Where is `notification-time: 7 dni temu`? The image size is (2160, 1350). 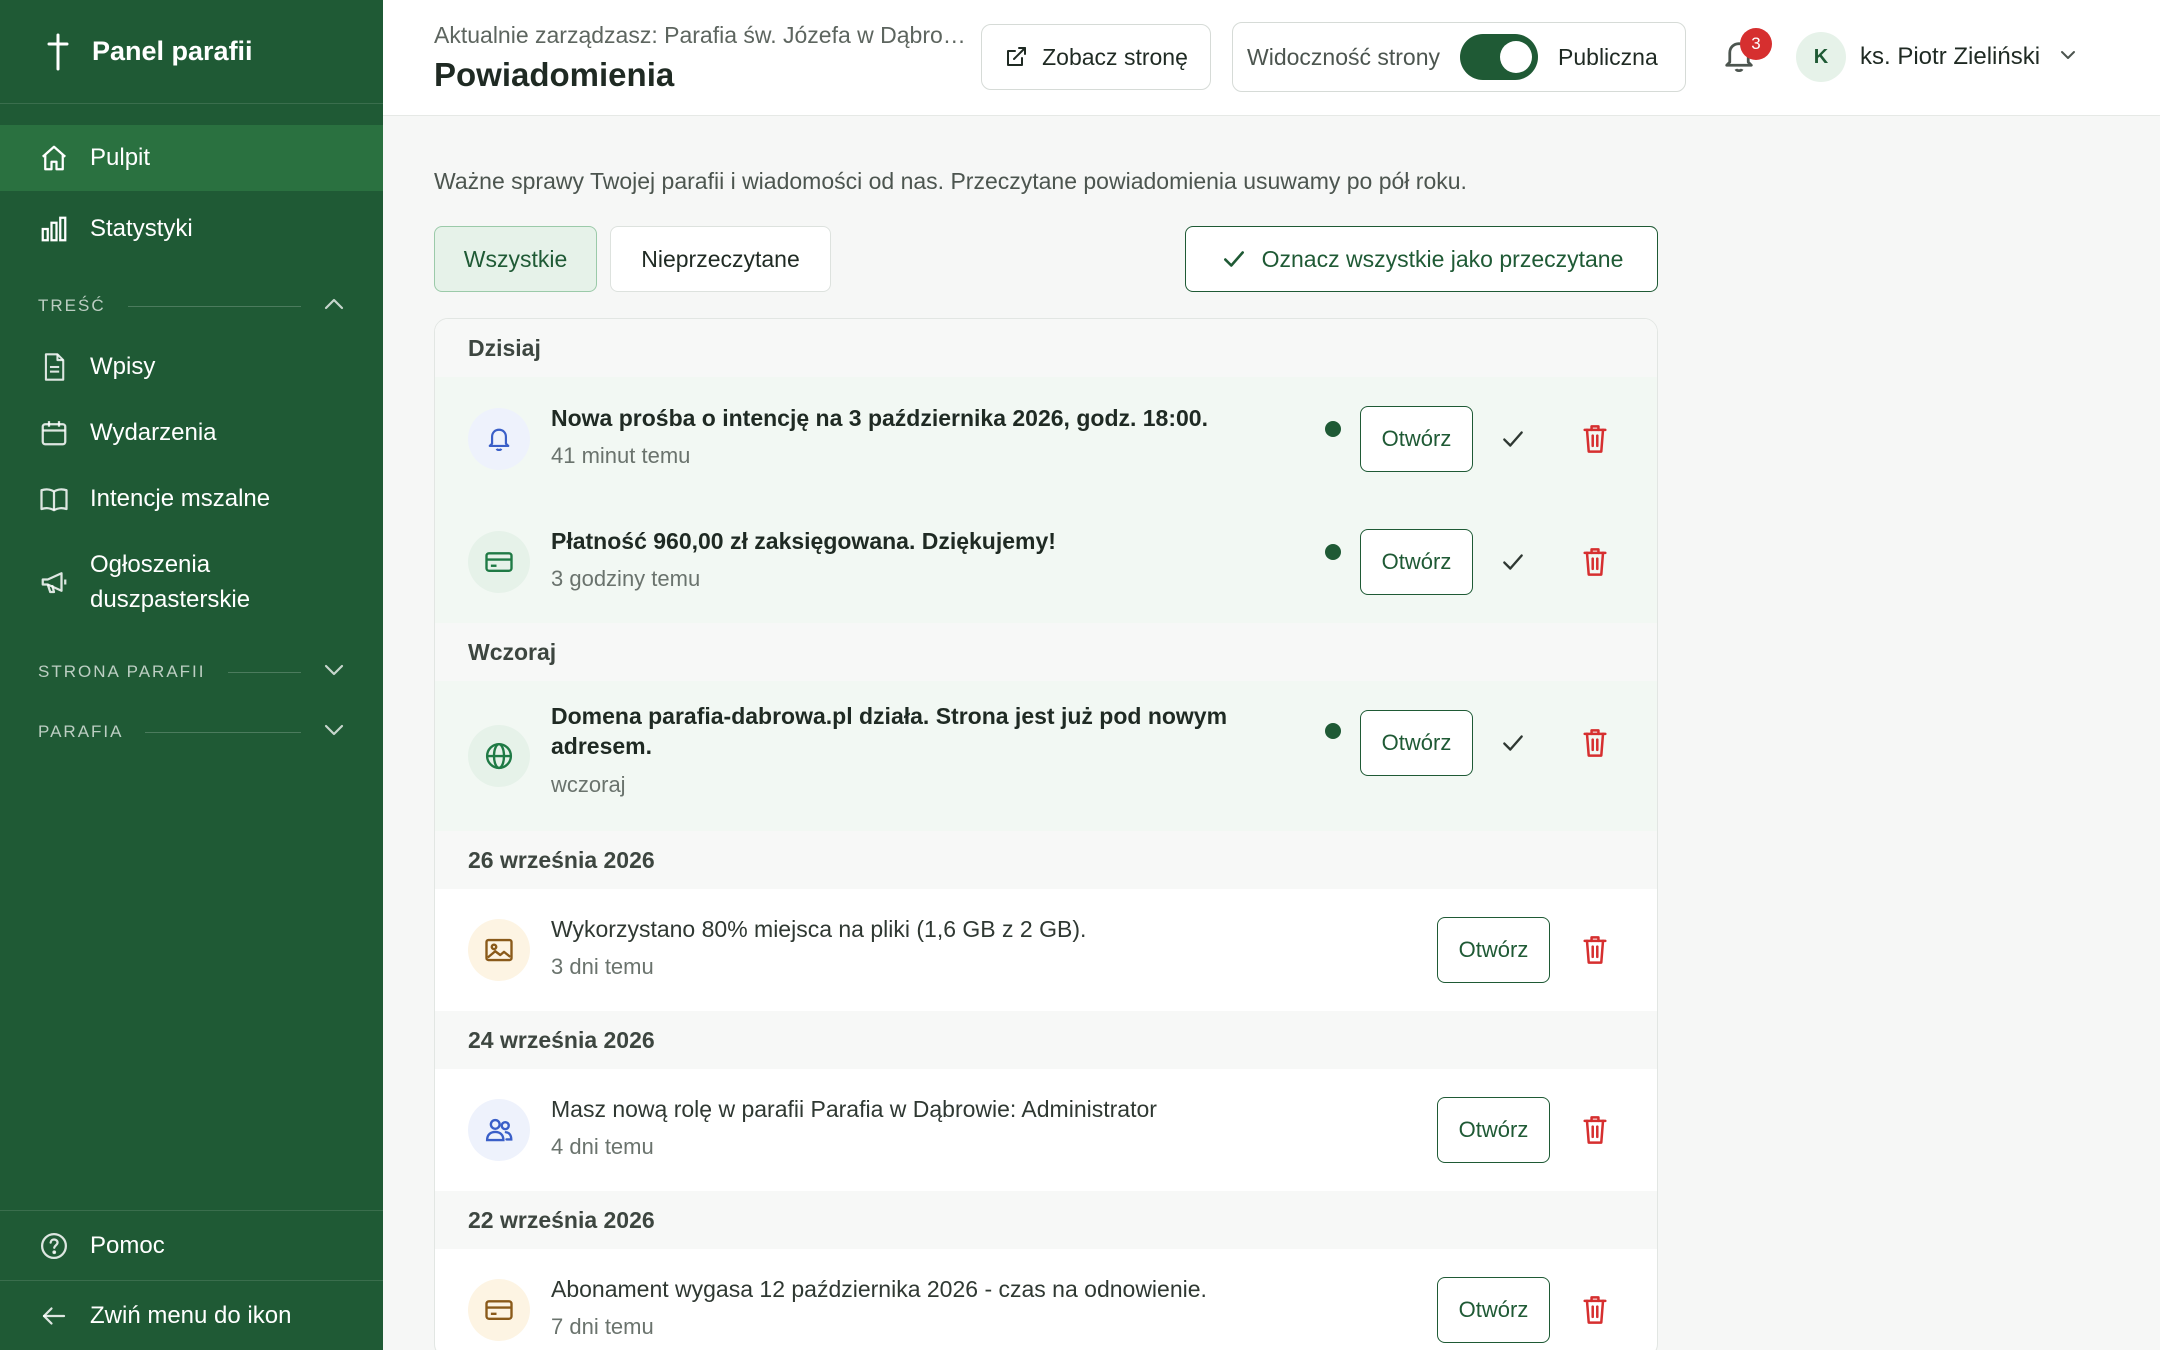 notification-time: 7 dni temu is located at coordinates (602, 1326).